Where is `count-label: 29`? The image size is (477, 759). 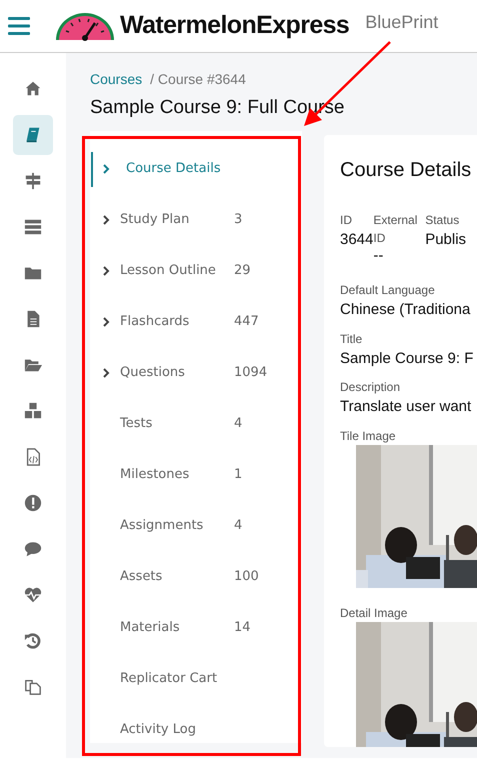 count-label: 29 is located at coordinates (242, 271).